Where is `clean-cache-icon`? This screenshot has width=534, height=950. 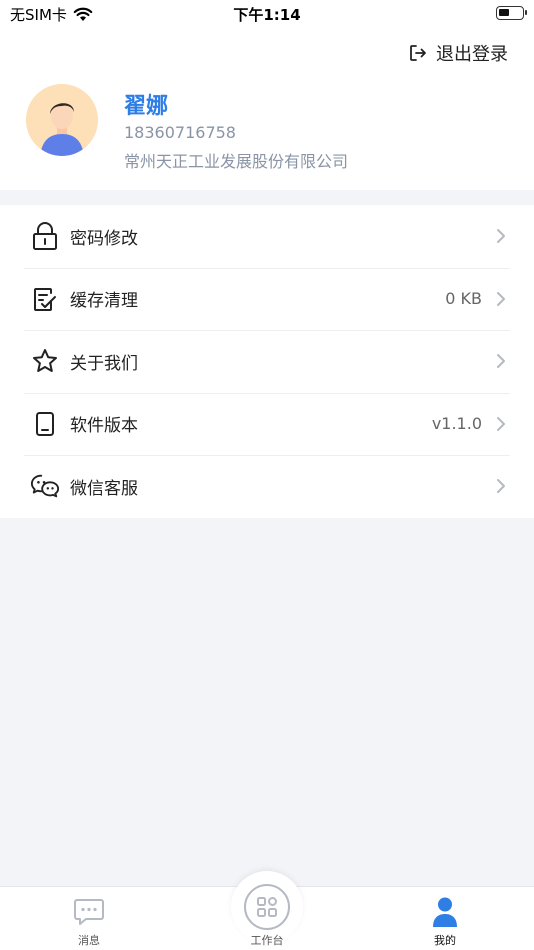
clean-cache-icon is located at coordinates (45, 299).